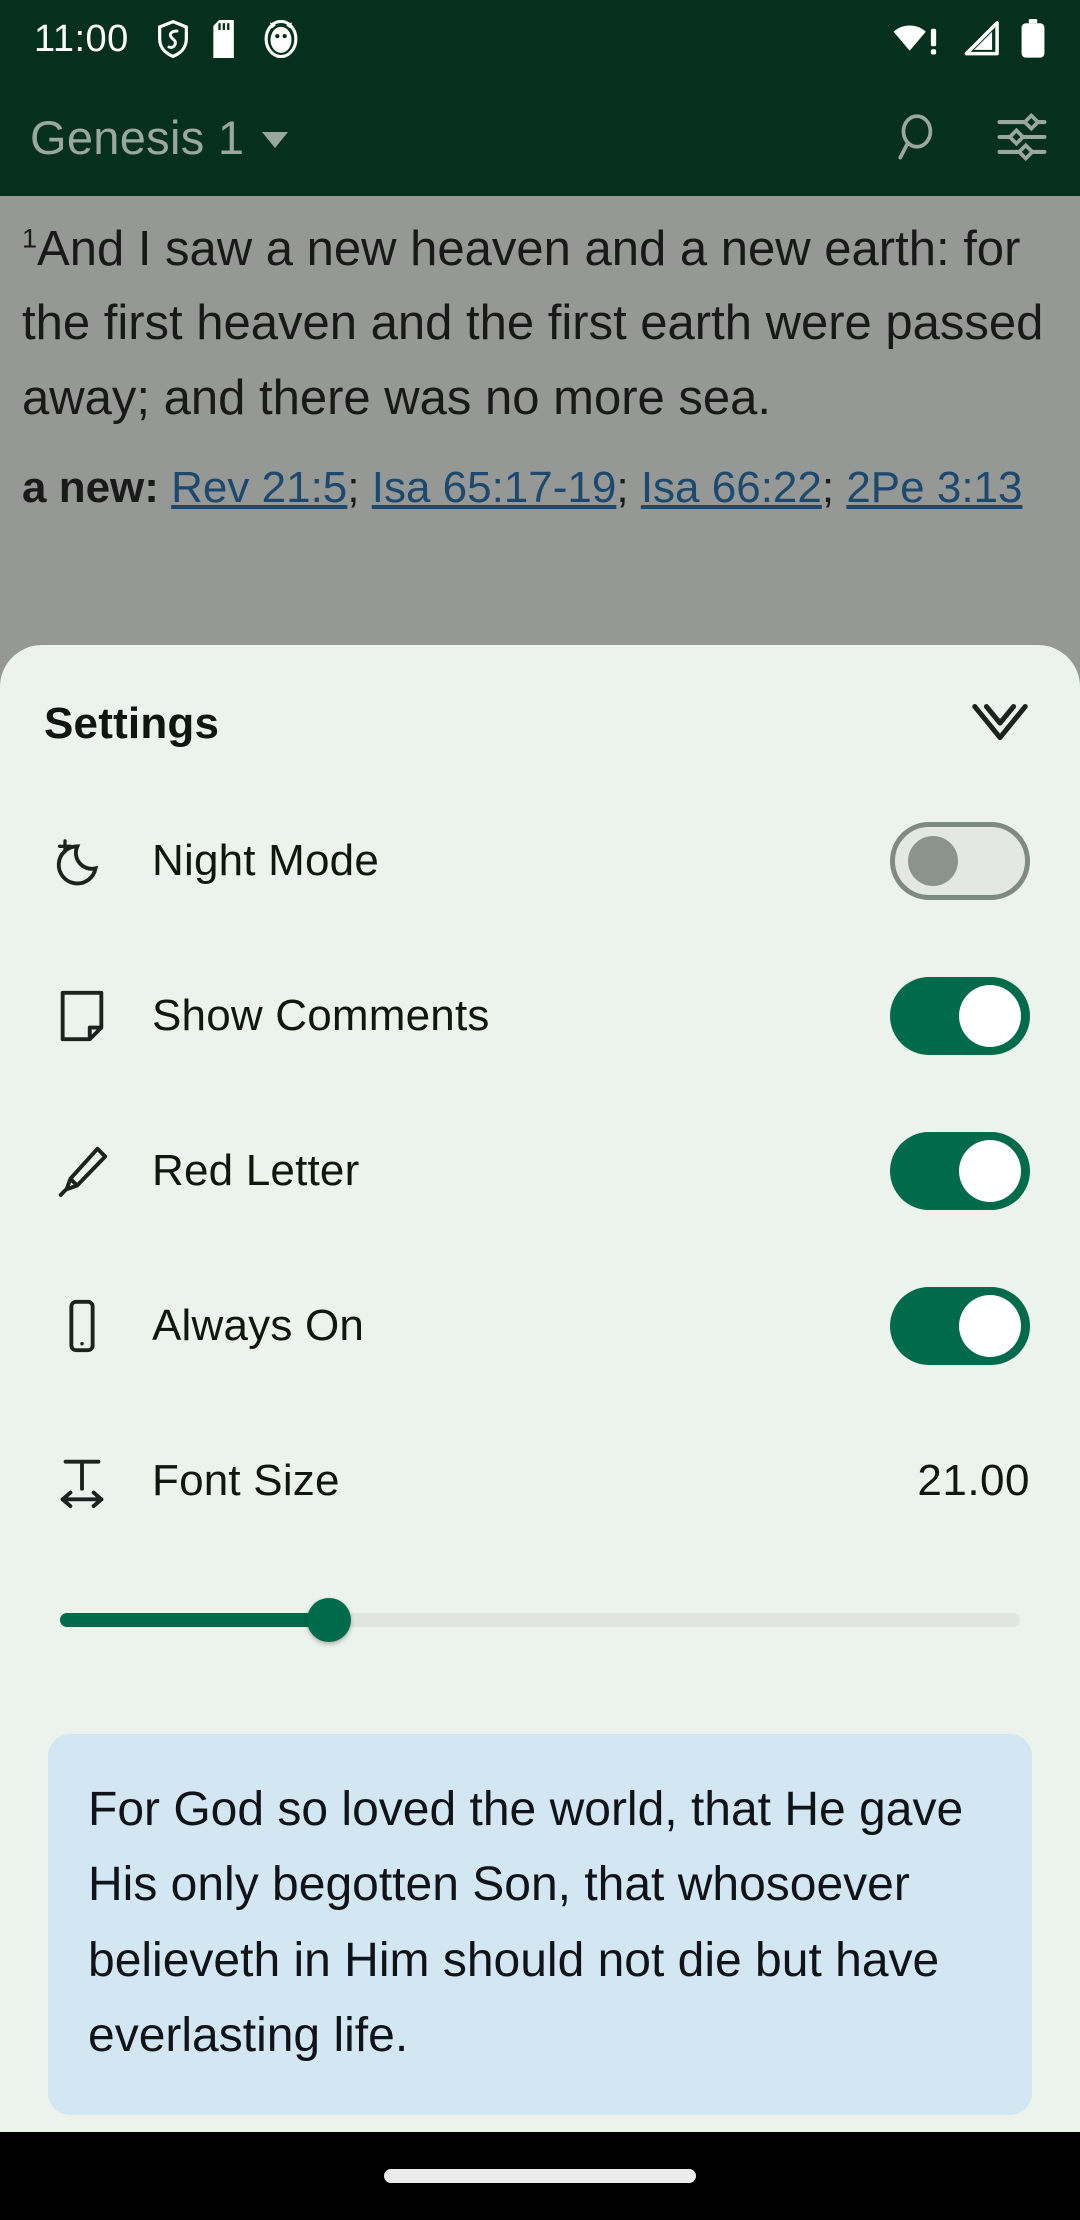  What do you see at coordinates (540, 1170) in the screenshot?
I see `setting-row-red-letter: Red Letter` at bounding box center [540, 1170].